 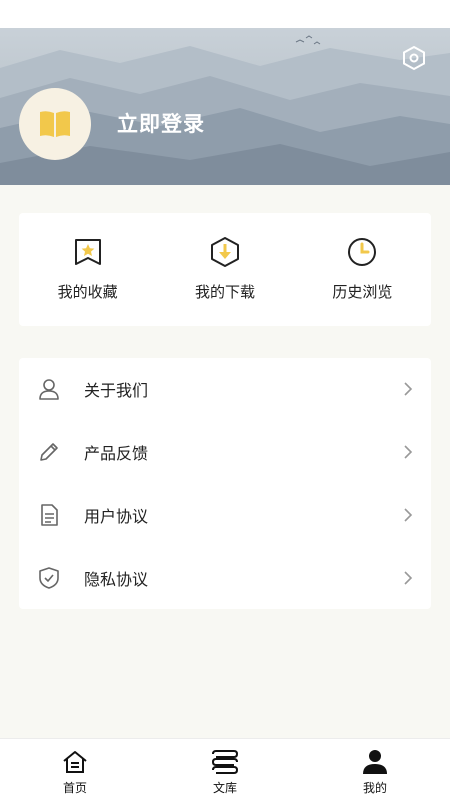 I want to click on quick-action-favorites: 我的收藏, so click(x=87, y=269).